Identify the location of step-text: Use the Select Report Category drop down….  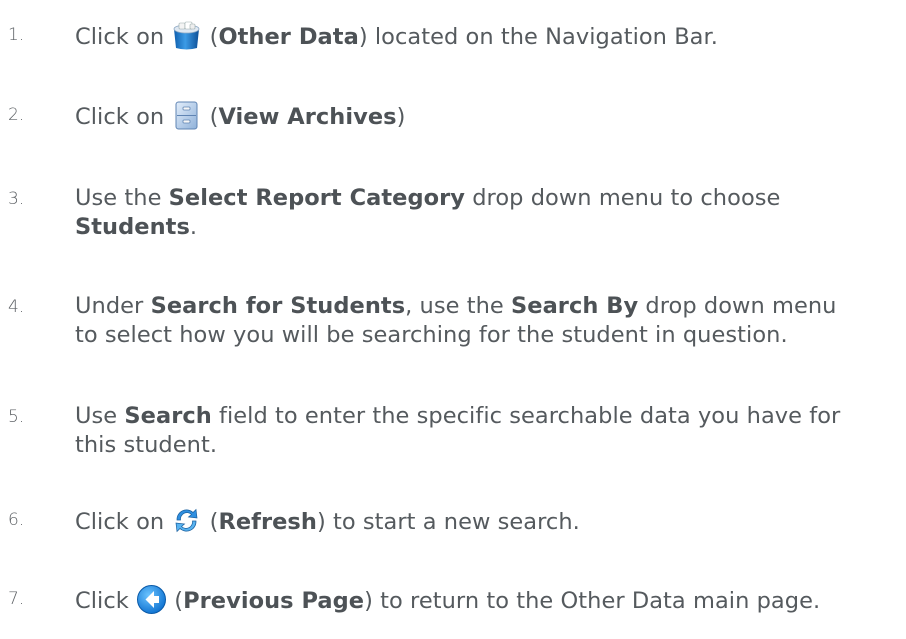
(428, 212).